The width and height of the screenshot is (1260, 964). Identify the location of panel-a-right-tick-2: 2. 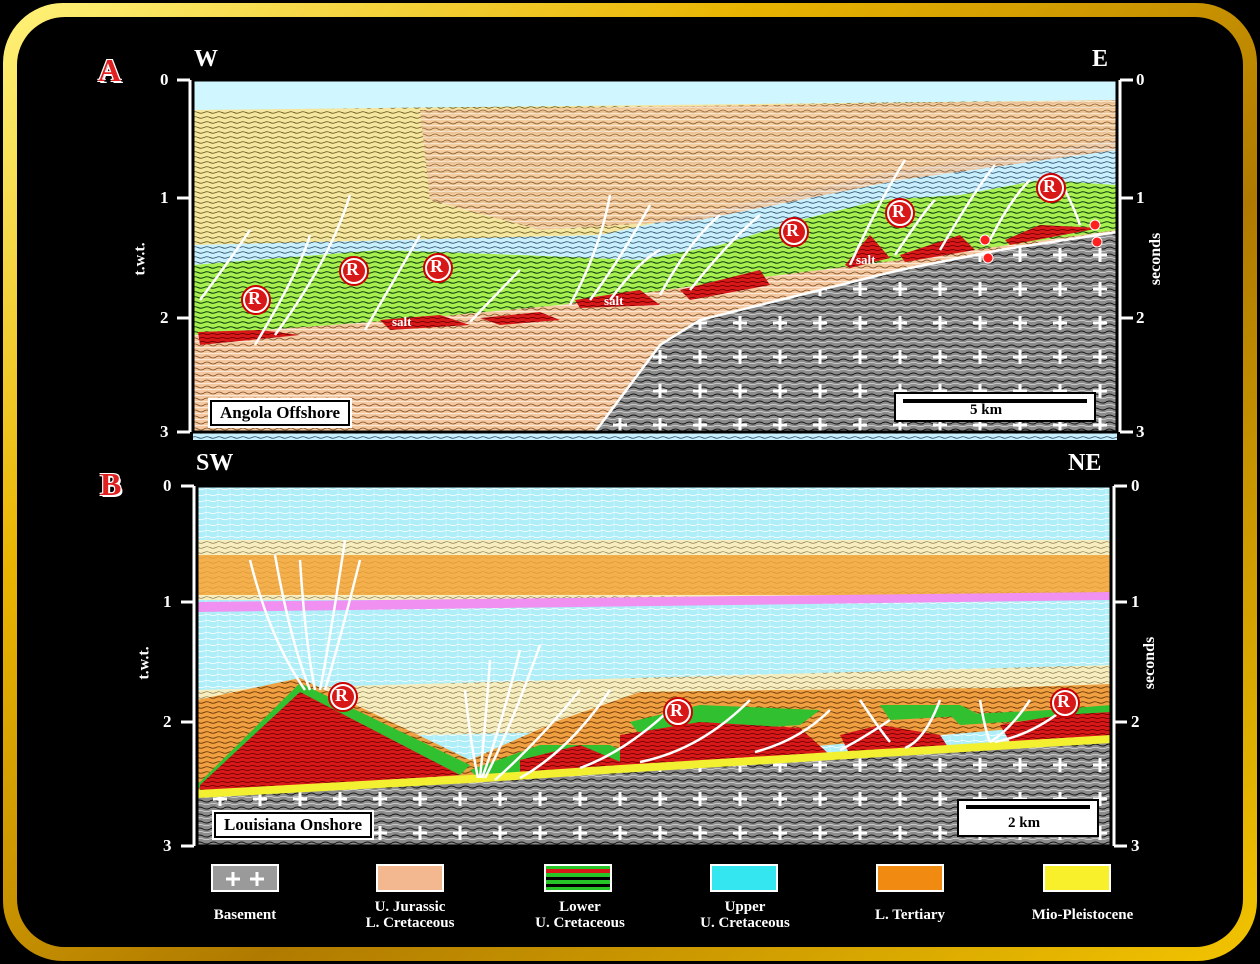
(1140, 317).